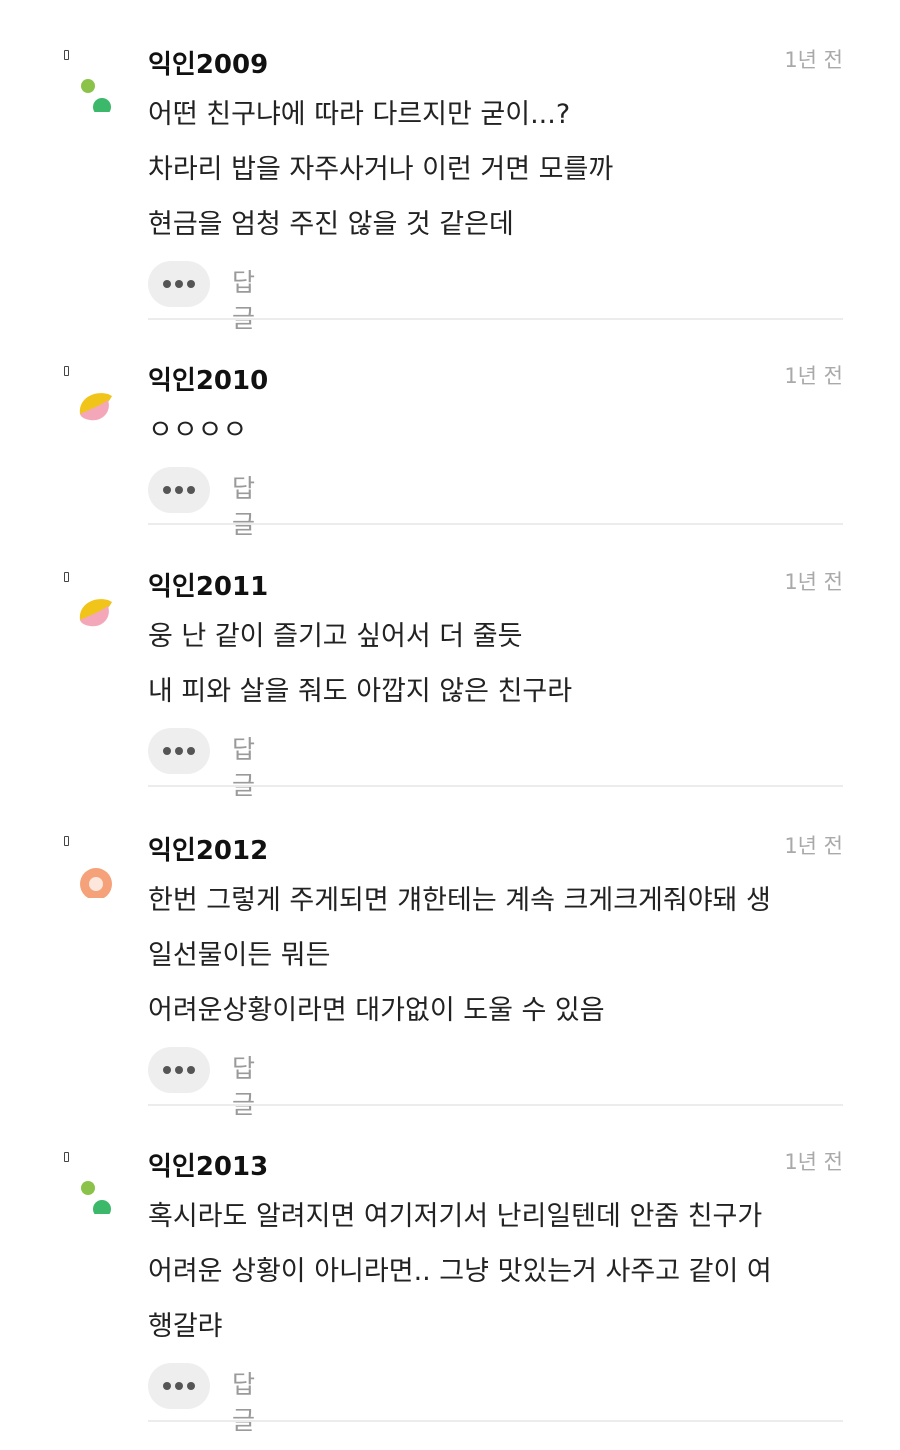 This screenshot has width=900, height=1450. Describe the element at coordinates (498, 430) in the screenshot. I see `comment-body: ㅇㅇㅇㅇ` at that location.